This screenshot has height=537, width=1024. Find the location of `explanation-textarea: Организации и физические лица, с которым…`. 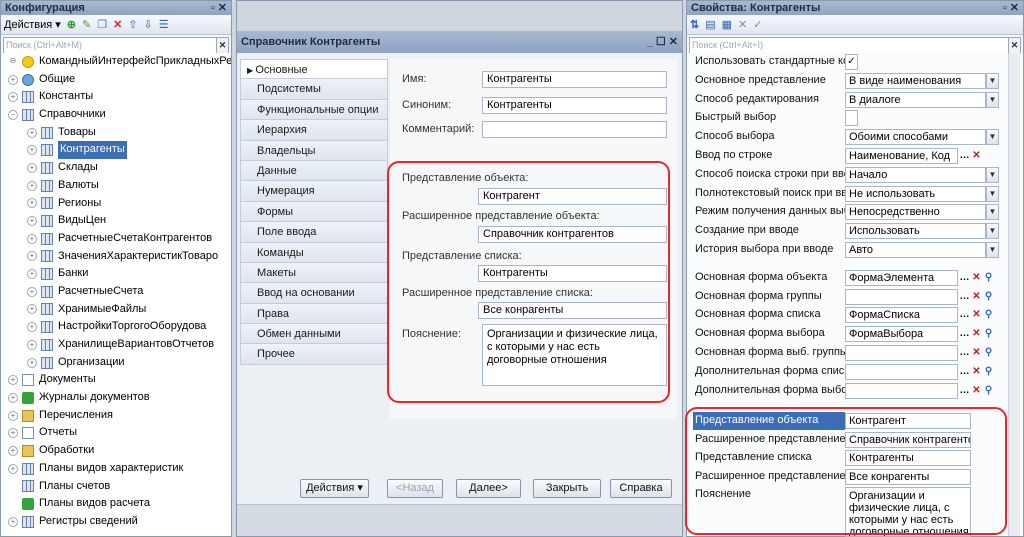

explanation-textarea: Организации и физические лица, с которым… is located at coordinates (574, 355).